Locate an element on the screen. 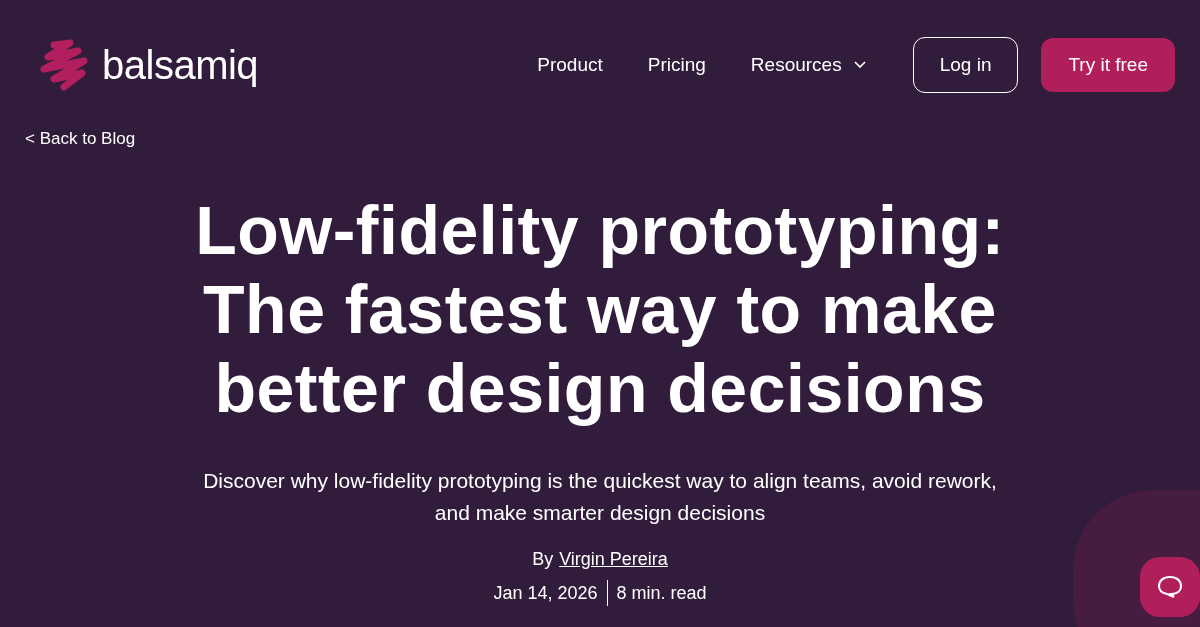  nav-link: Resources is located at coordinates (808, 65).